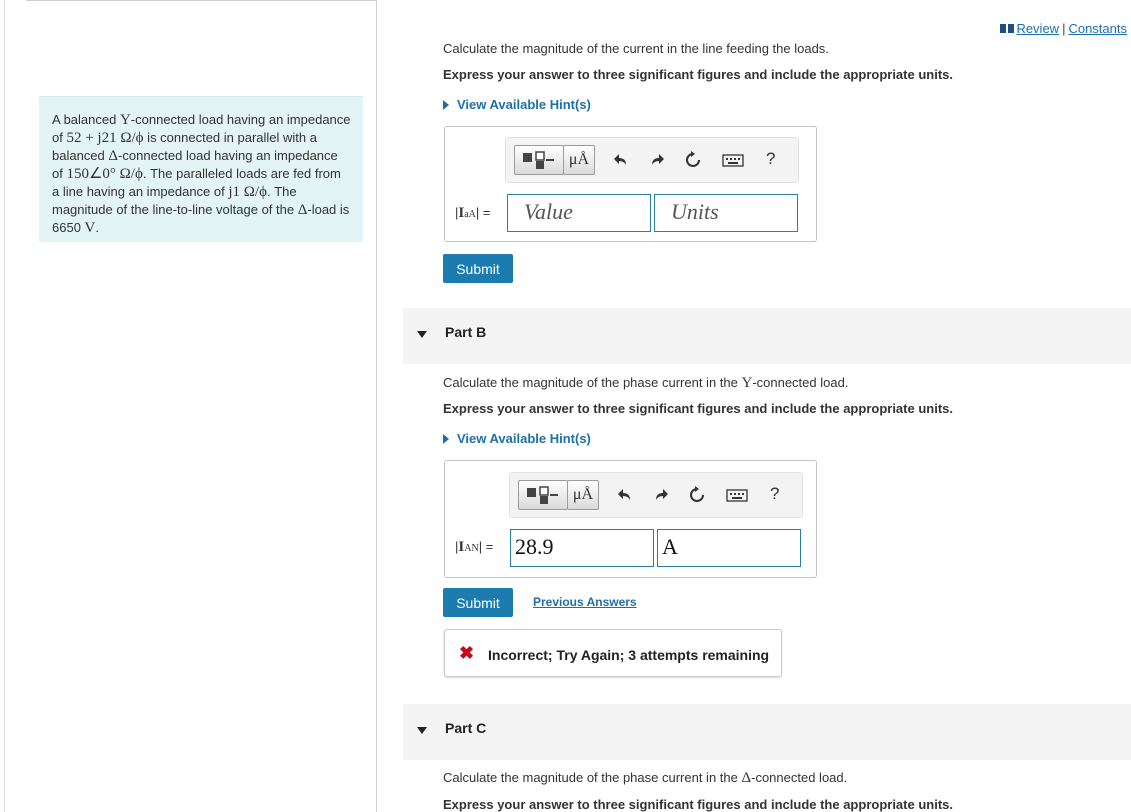  What do you see at coordinates (4, 406) in the screenshot?
I see `left-border` at bounding box center [4, 406].